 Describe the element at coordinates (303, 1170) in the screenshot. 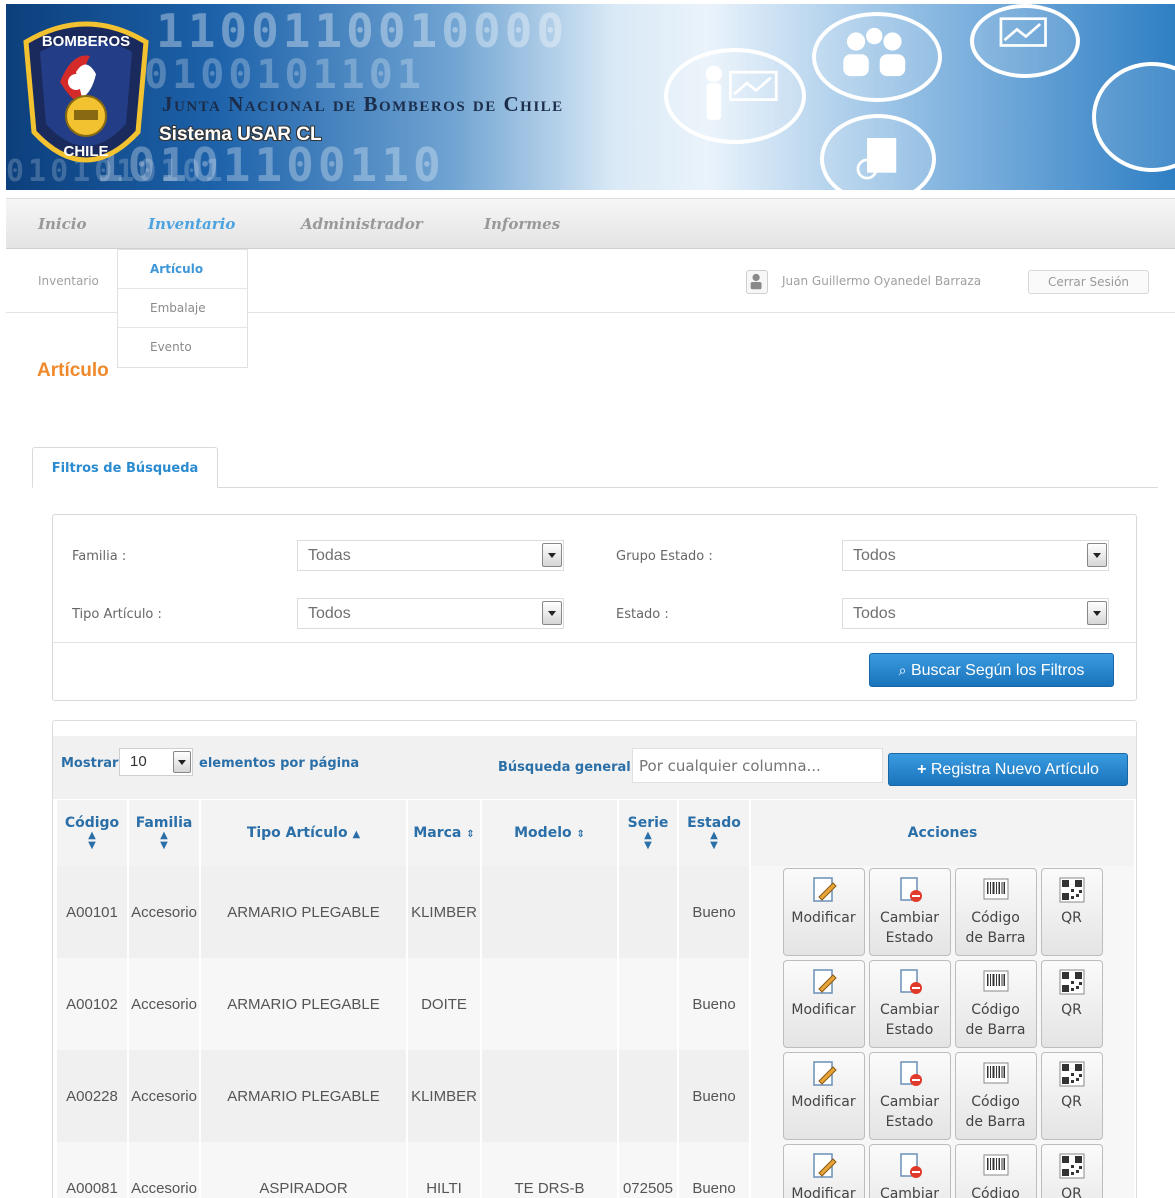

I see `cell-tipo-articulo: ASPIRADOR` at that location.